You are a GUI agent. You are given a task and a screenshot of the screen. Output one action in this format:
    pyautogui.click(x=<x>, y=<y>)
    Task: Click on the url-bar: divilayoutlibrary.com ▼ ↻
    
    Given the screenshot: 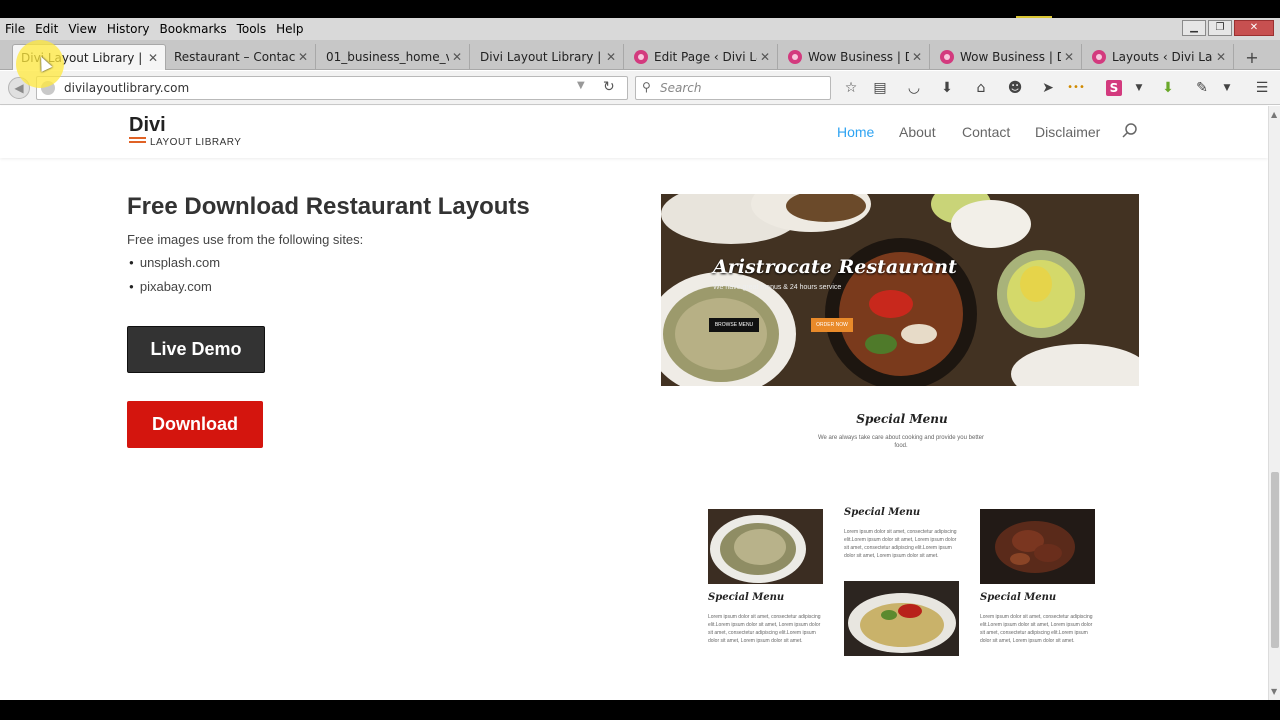 What is the action you would take?
    pyautogui.click(x=332, y=88)
    